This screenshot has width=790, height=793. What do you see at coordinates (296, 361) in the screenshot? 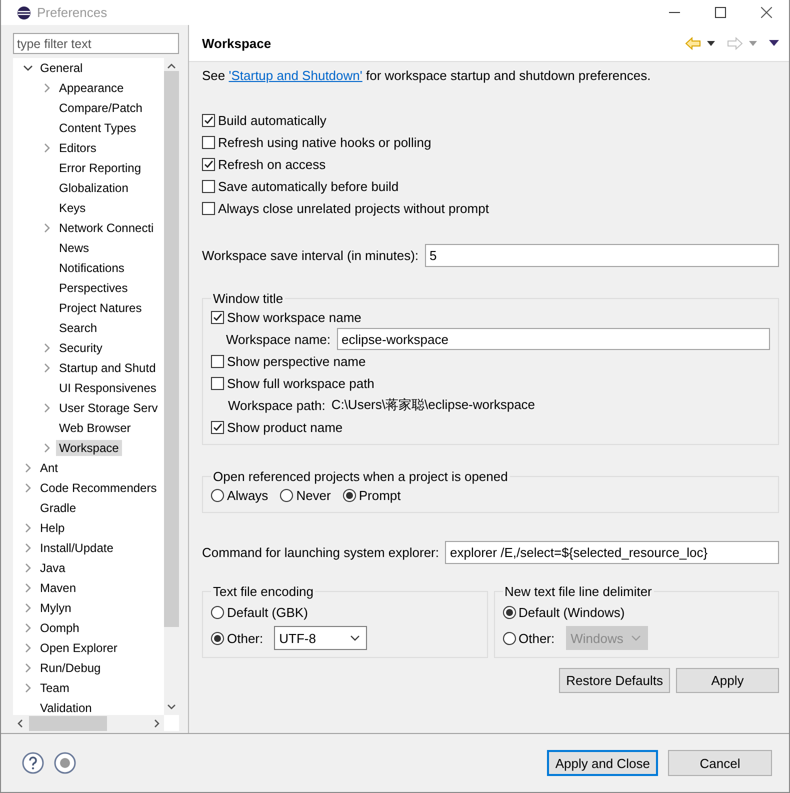
I see `checkbox-label: Show perspective name` at bounding box center [296, 361].